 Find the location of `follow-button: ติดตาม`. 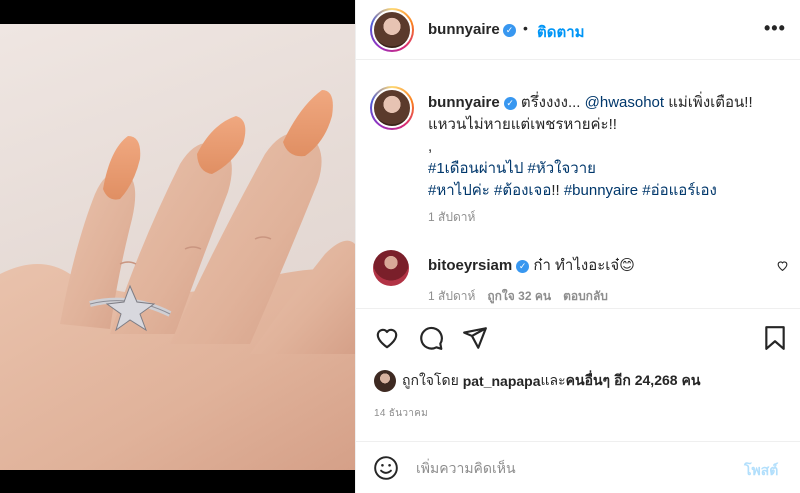

follow-button: ติดตาม is located at coordinates (561, 32).